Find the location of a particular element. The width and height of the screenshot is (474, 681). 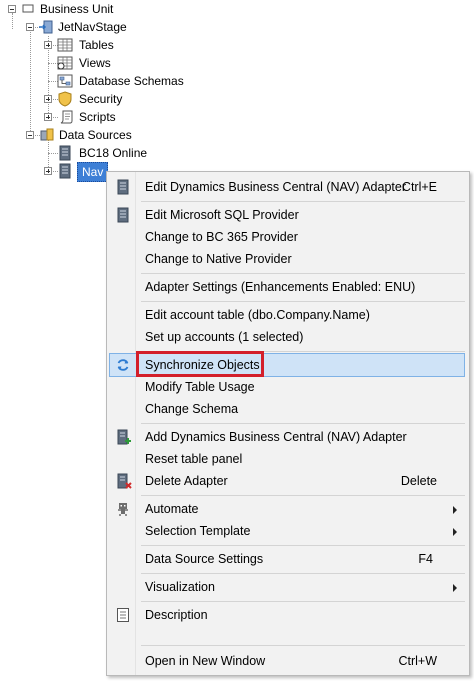

database-link-icon is located at coordinates (46, 27).